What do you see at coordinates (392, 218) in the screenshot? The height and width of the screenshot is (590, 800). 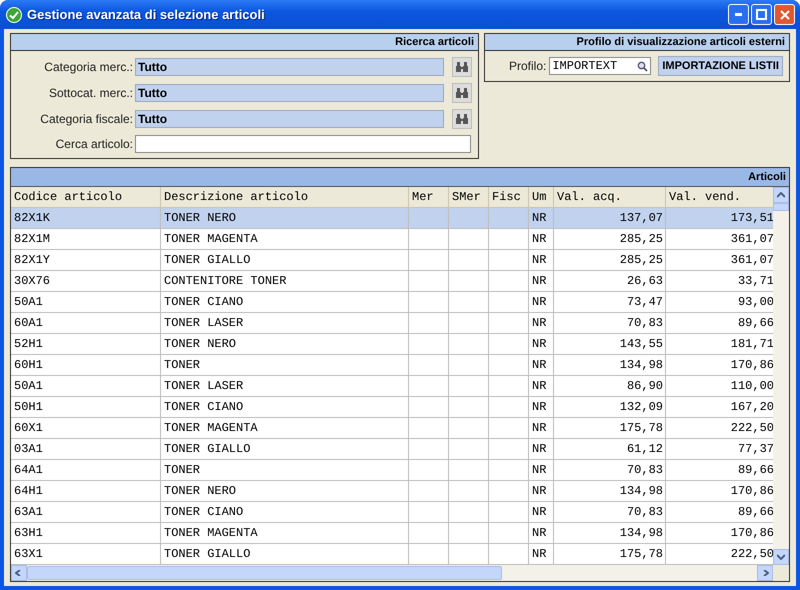 I see `table-row: 82X1K TONER NERO NR 137,07 173,51` at bounding box center [392, 218].